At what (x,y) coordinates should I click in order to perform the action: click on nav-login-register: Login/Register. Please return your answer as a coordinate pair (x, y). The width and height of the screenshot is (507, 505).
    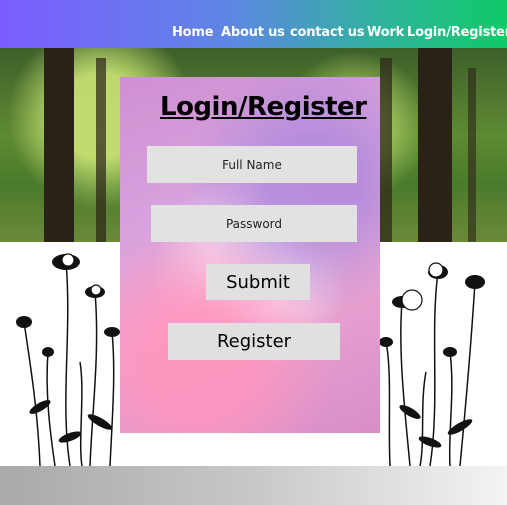
    Looking at the image, I should click on (457, 32).